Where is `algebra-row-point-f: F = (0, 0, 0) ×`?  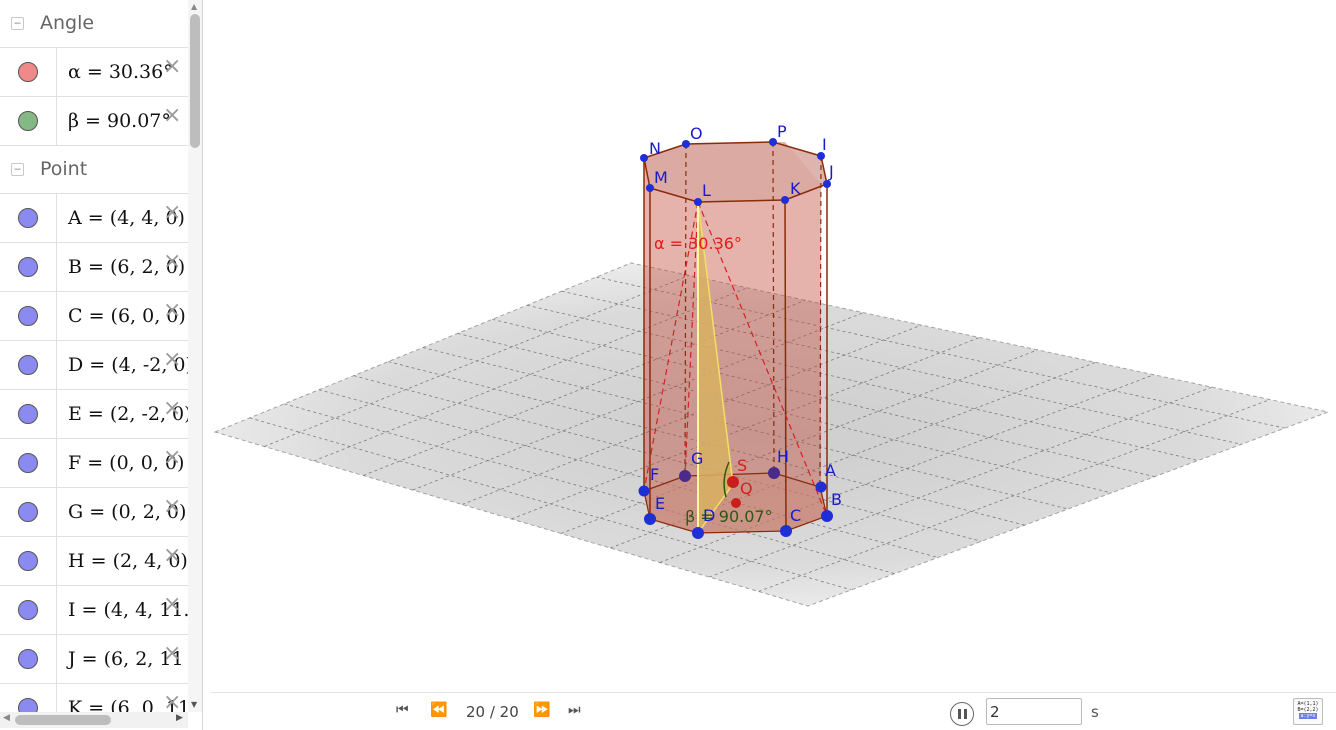
algebra-row-point-f: F = (0, 0, 0) × is located at coordinates (94, 463).